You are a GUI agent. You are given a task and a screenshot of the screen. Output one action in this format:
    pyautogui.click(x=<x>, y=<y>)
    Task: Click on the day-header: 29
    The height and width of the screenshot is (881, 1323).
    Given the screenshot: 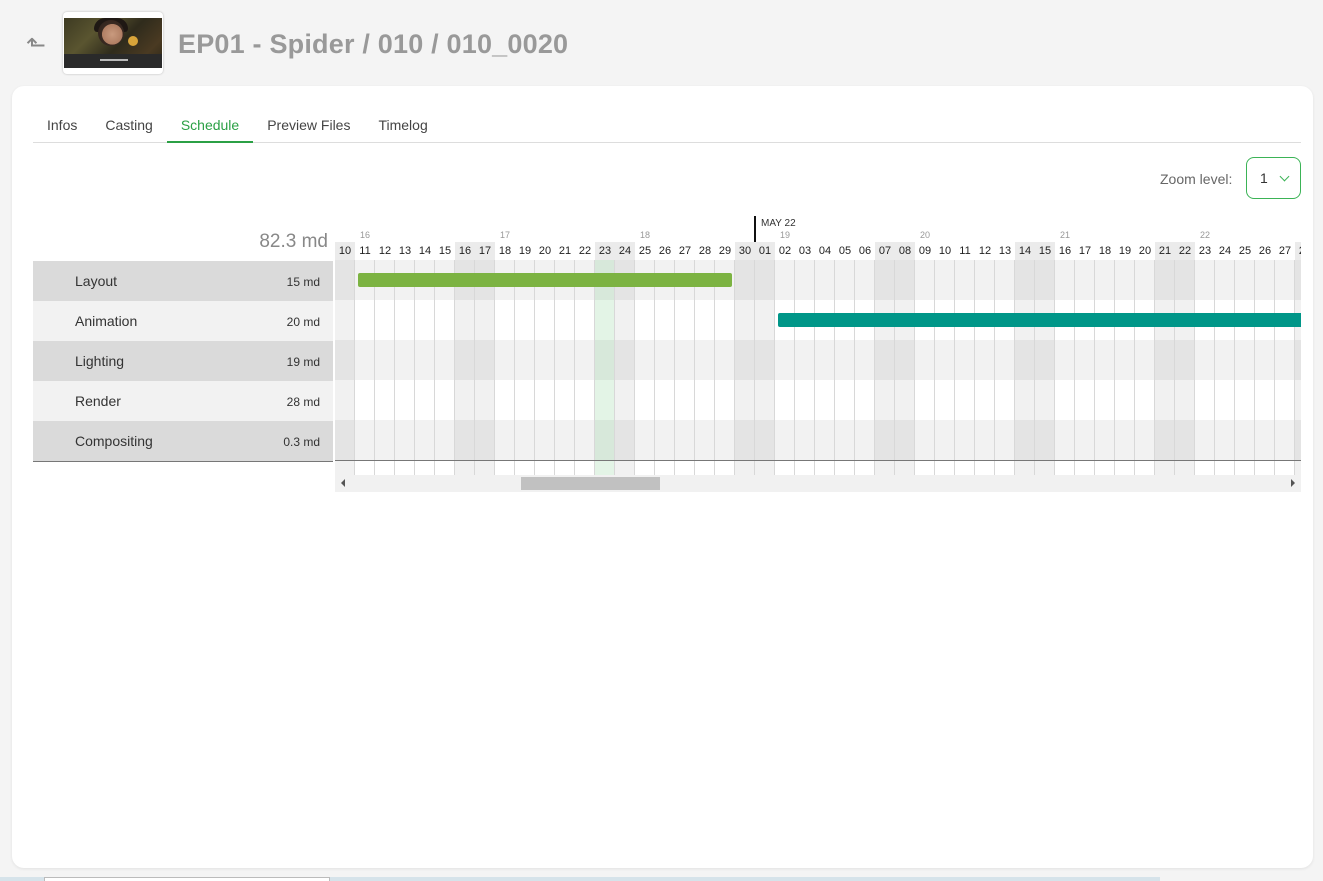 What is the action you would take?
    pyautogui.click(x=725, y=251)
    